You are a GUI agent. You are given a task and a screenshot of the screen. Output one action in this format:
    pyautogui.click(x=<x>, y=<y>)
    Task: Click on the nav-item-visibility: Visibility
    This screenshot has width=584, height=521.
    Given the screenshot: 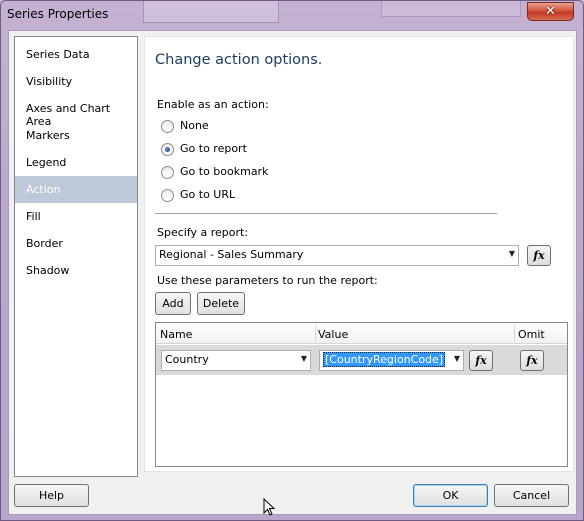 What is the action you would take?
    pyautogui.click(x=76, y=81)
    